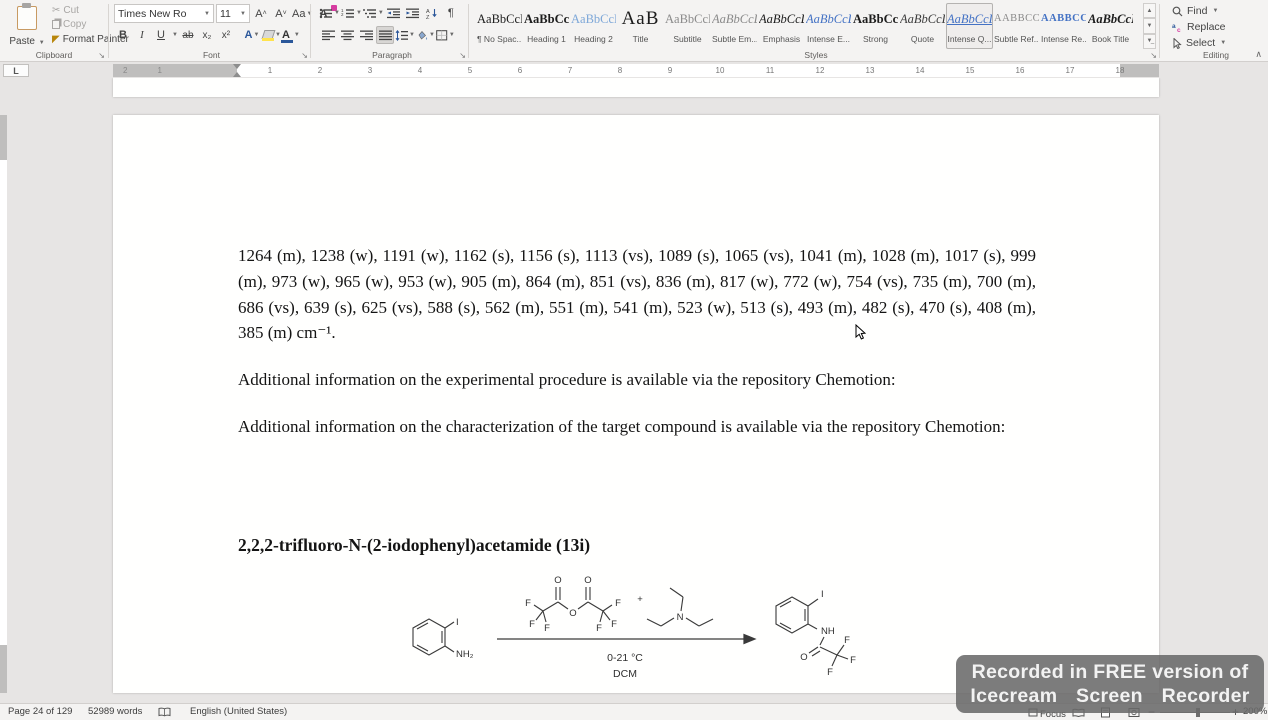  What do you see at coordinates (351, 13) in the screenshot?
I see `numbering-button: 1 2 ▼` at bounding box center [351, 13].